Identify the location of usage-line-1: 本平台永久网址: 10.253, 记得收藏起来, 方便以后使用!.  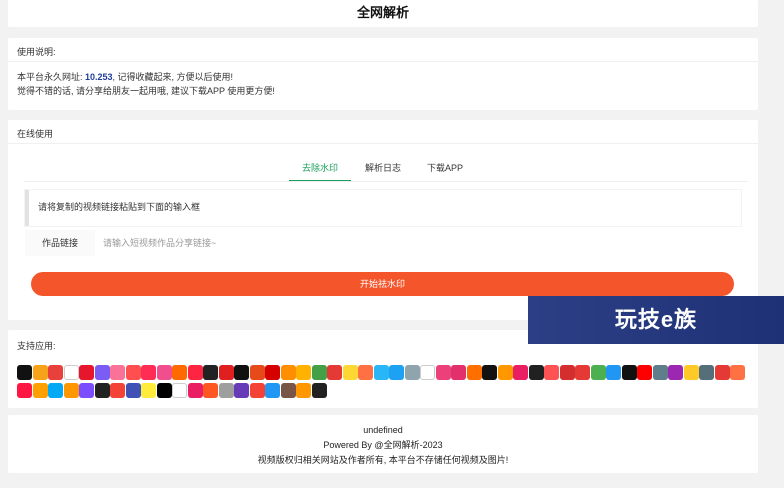
(387, 77).